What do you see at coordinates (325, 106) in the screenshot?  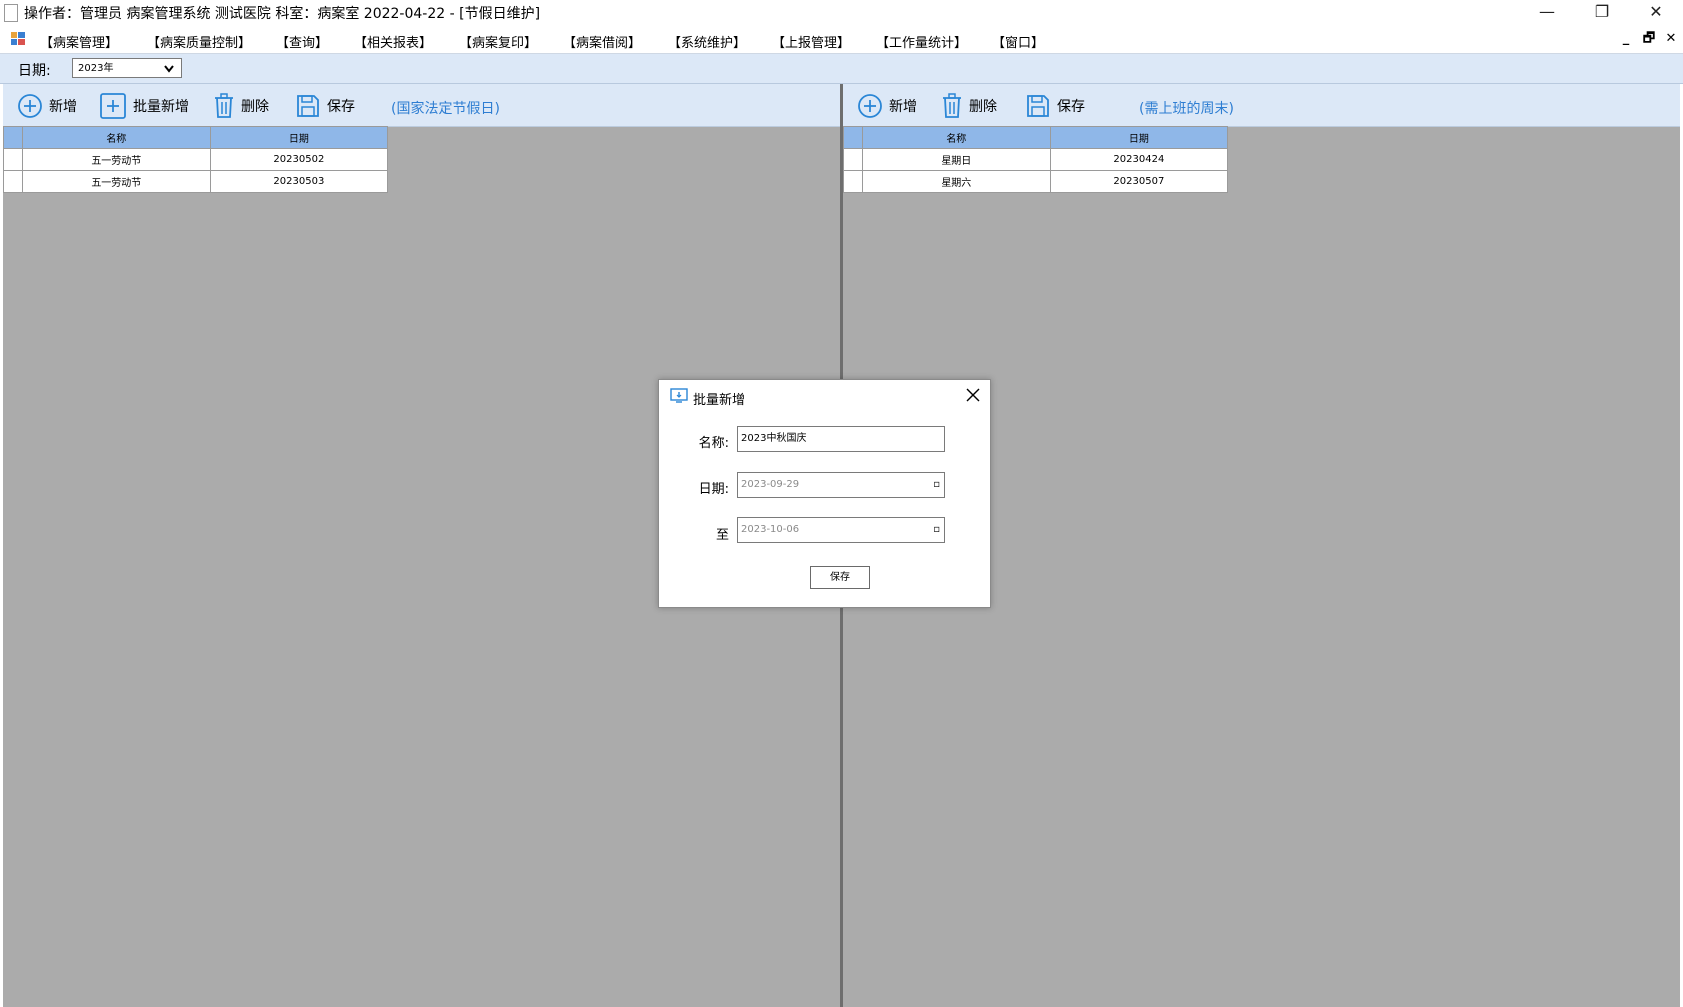 I see `holiday-save-button: 保存` at bounding box center [325, 106].